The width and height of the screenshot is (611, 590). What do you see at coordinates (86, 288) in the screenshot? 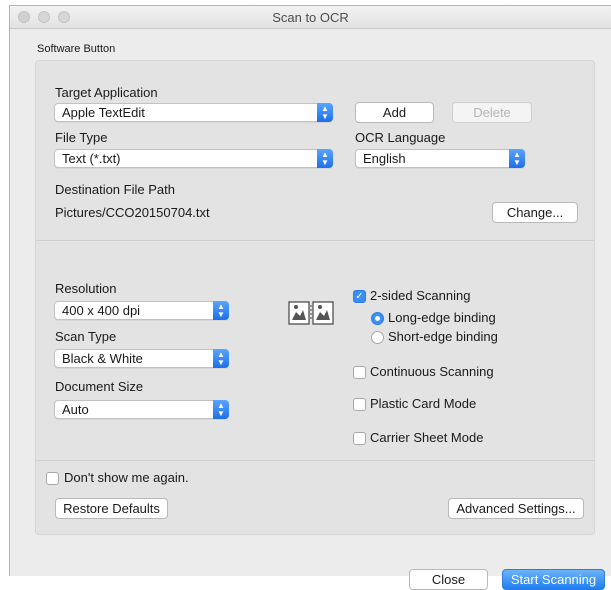
I see `resolution-label: Resolution` at bounding box center [86, 288].